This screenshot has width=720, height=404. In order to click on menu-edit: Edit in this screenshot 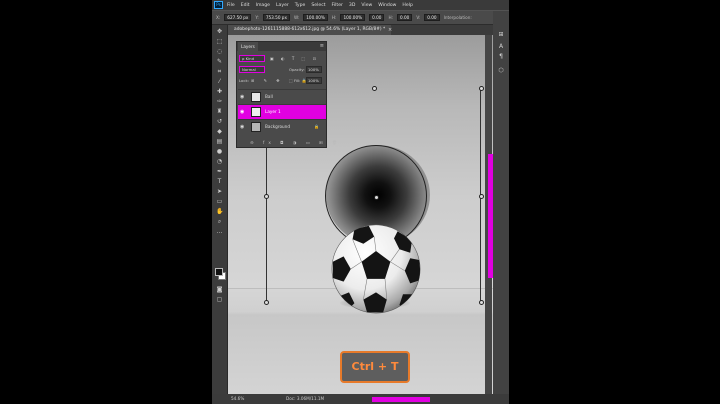, I will do `click(245, 5)`.